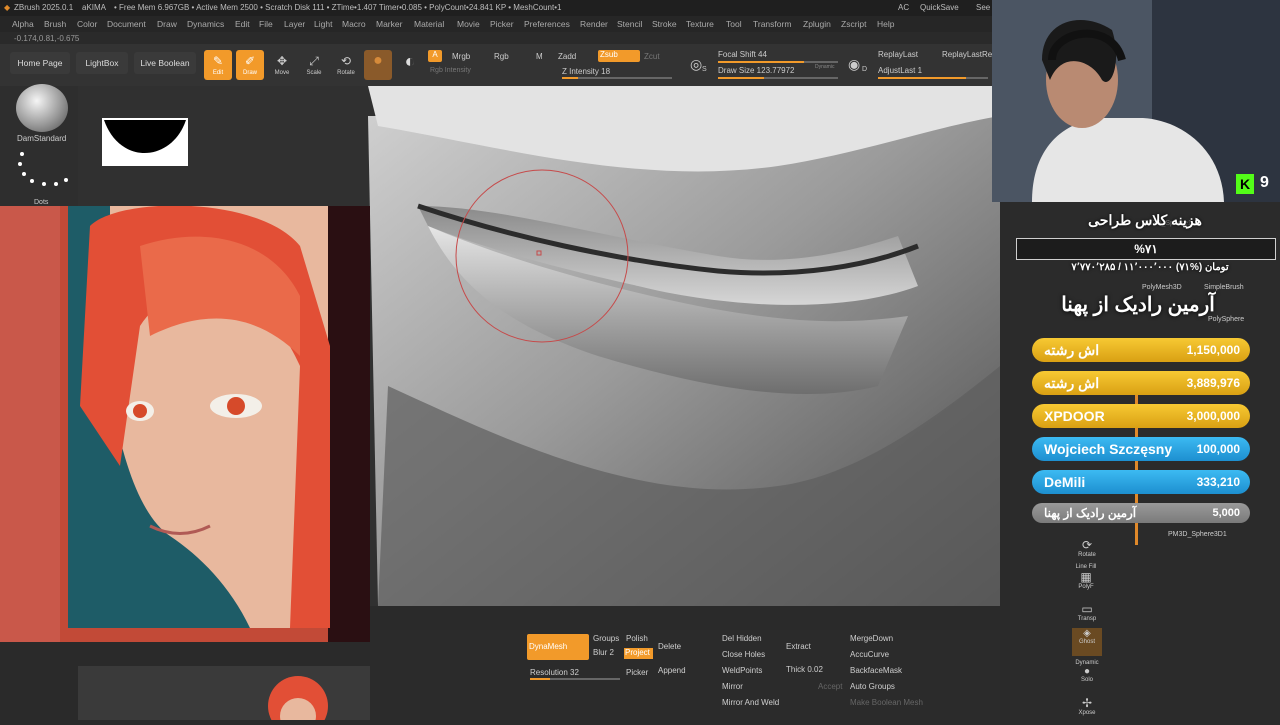  Describe the element at coordinates (817, 24) in the screenshot. I see `menu-zplugin: Zplugin` at that location.